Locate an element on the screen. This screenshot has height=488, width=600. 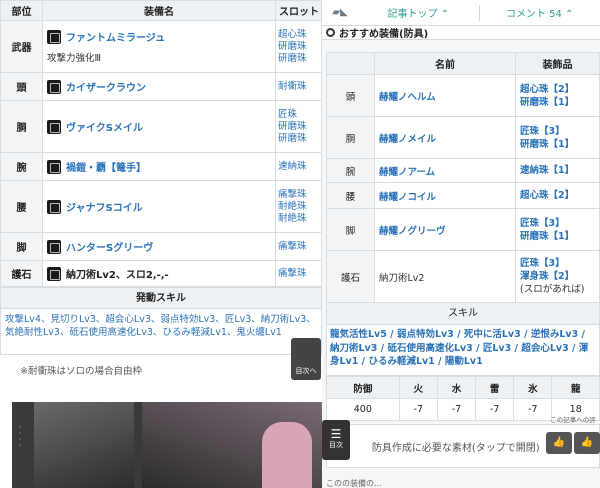
thunder-header: 雷 is located at coordinates (495, 387).